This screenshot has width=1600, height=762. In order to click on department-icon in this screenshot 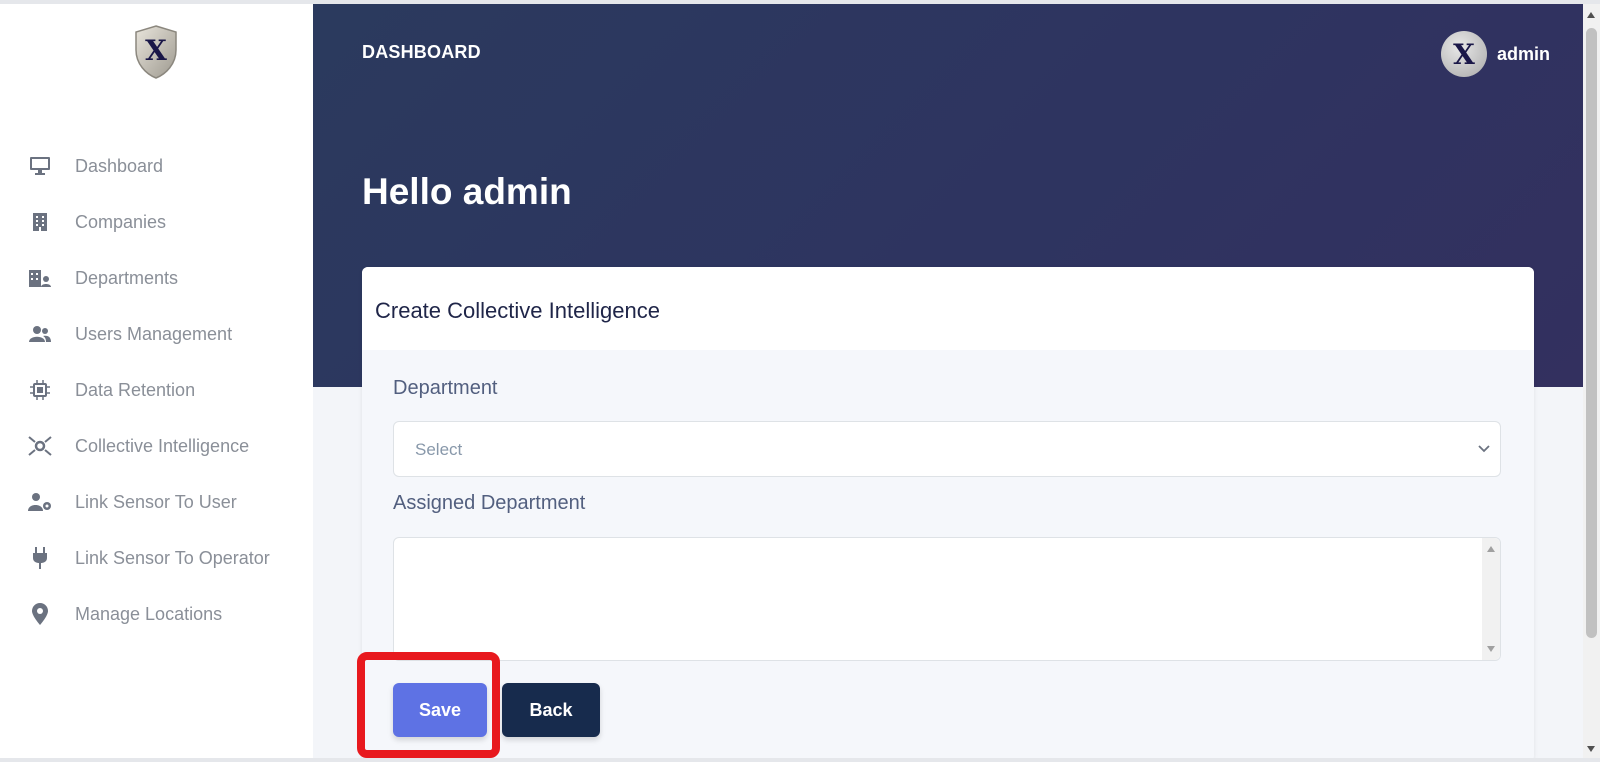, I will do `click(40, 278)`.